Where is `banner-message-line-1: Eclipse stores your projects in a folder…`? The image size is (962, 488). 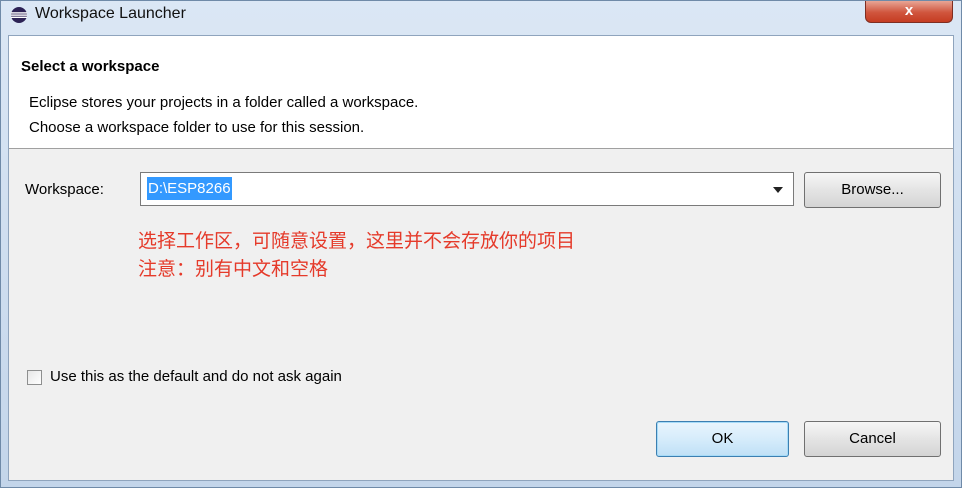 banner-message-line-1: Eclipse stores your projects in a folder… is located at coordinates (224, 102).